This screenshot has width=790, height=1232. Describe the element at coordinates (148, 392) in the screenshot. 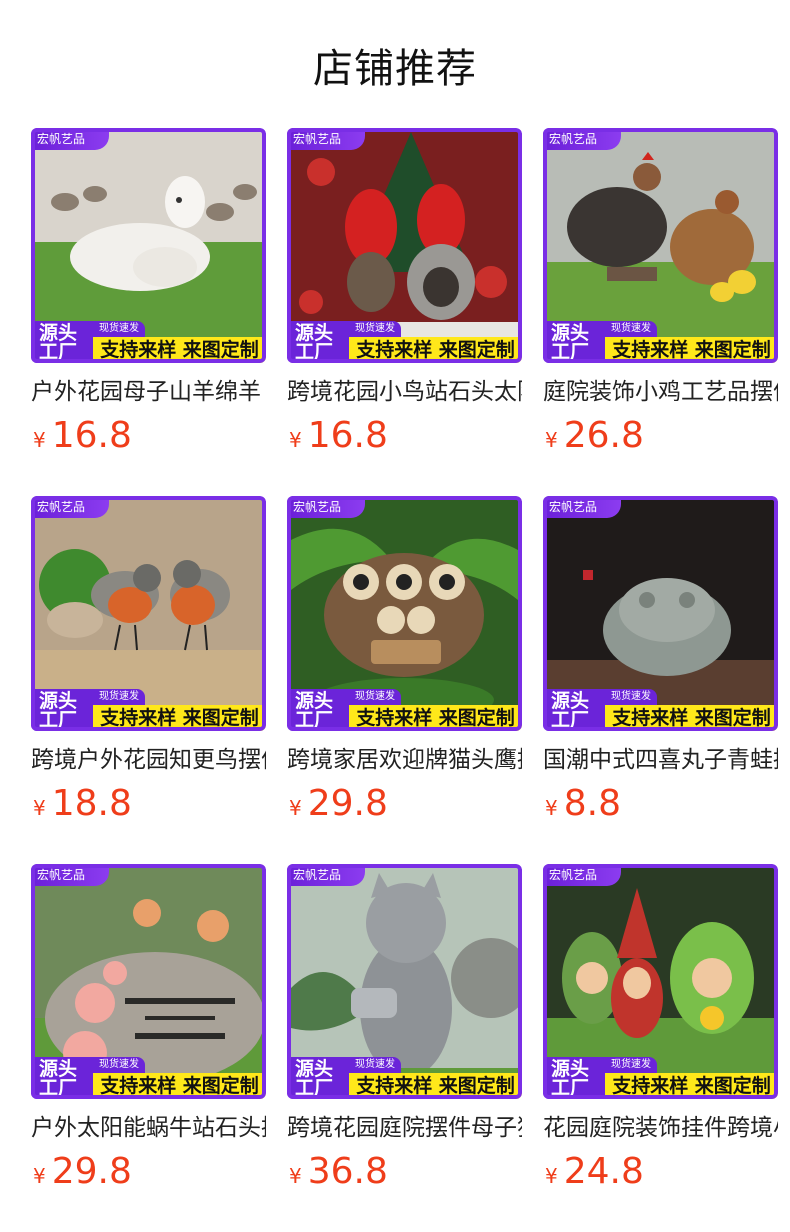

I see `product-name: 户外花园母子山羊绵羊` at that location.